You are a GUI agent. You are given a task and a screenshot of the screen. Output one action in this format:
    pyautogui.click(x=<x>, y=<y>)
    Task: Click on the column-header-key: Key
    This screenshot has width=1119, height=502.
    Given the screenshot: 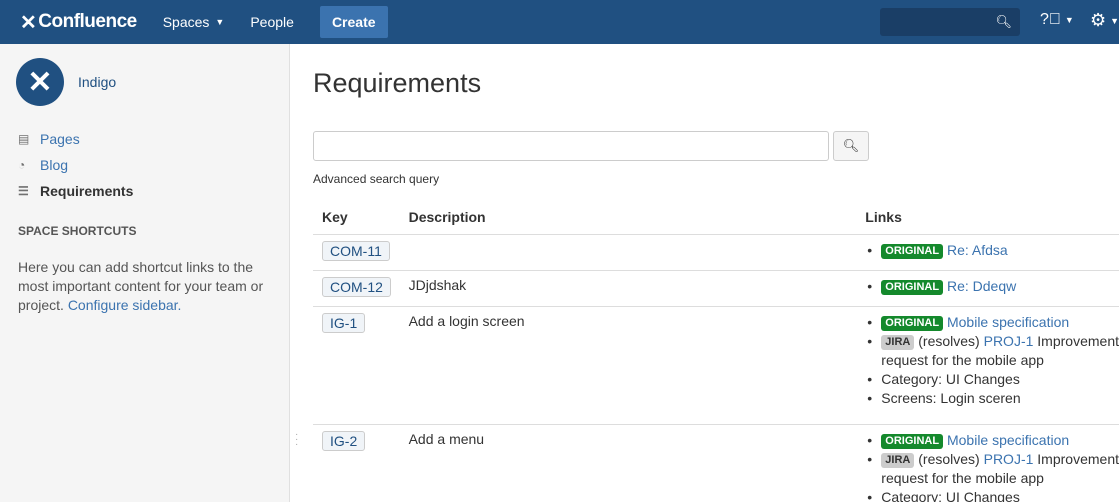 What is the action you would take?
    pyautogui.click(x=361, y=217)
    